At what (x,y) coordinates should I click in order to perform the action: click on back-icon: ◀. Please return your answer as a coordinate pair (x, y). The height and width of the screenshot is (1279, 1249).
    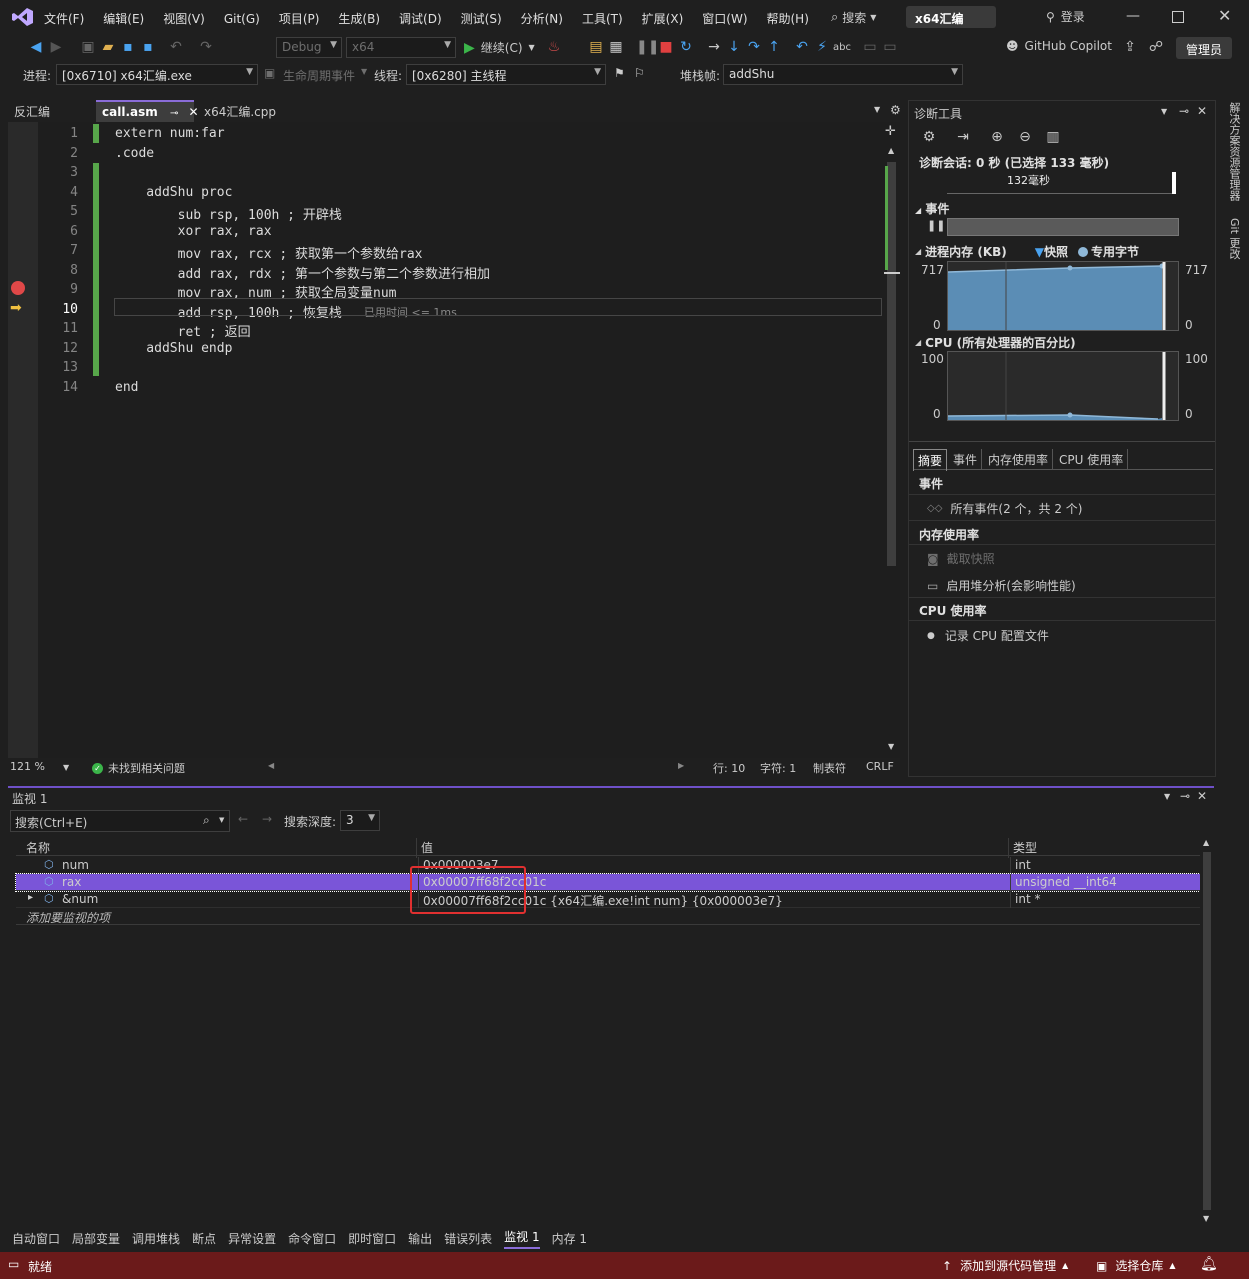
    Looking at the image, I should click on (36, 47).